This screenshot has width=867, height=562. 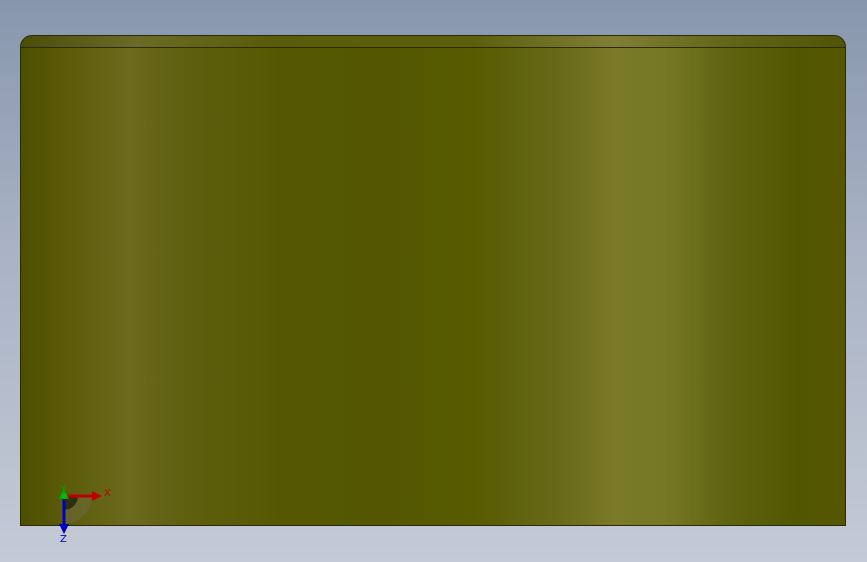 I want to click on reference-triad: X Z Y, so click(x=85, y=514).